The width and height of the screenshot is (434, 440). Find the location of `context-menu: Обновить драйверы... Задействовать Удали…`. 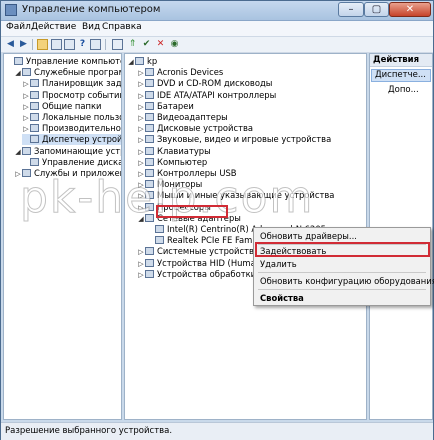

context-menu: Обновить драйверы... Задействовать Удали… is located at coordinates (343, 266).